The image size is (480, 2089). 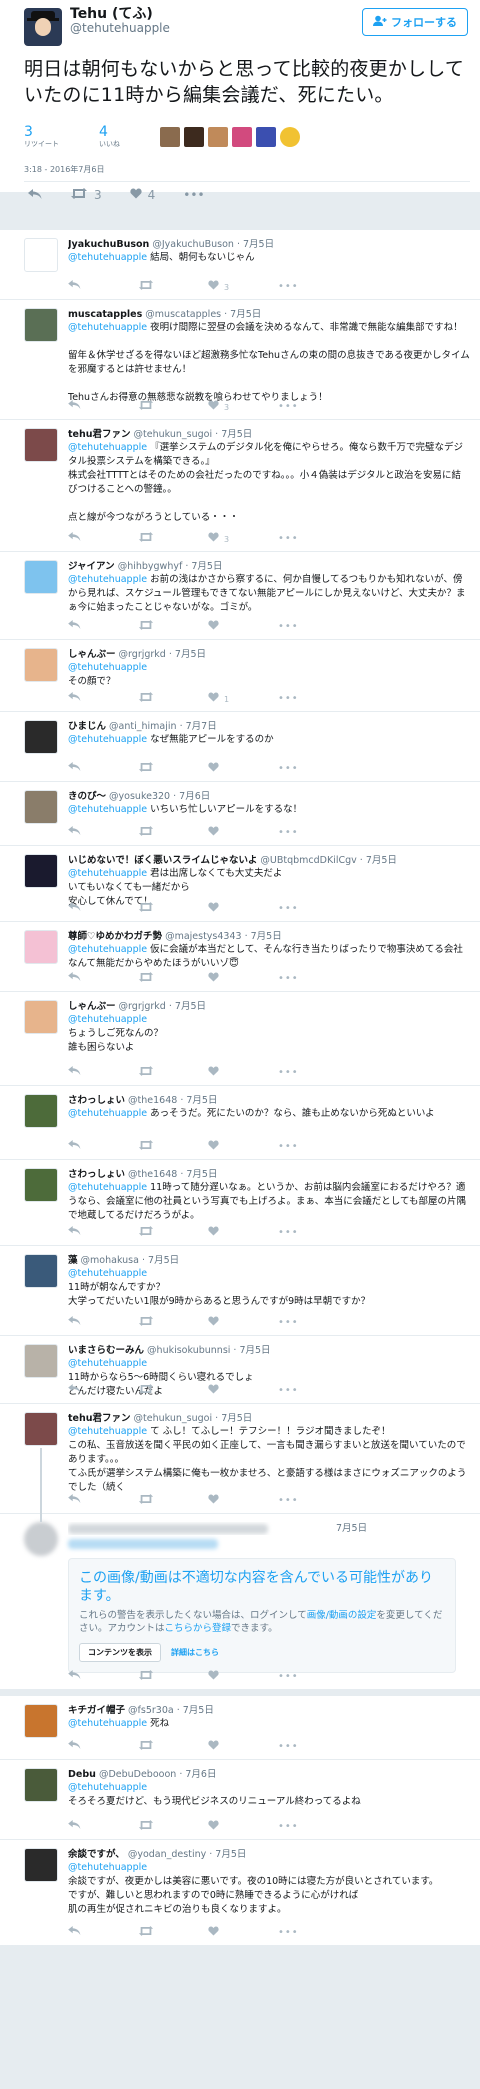 I want to click on reply-author-handle: @majestys4343, so click(x=203, y=936).